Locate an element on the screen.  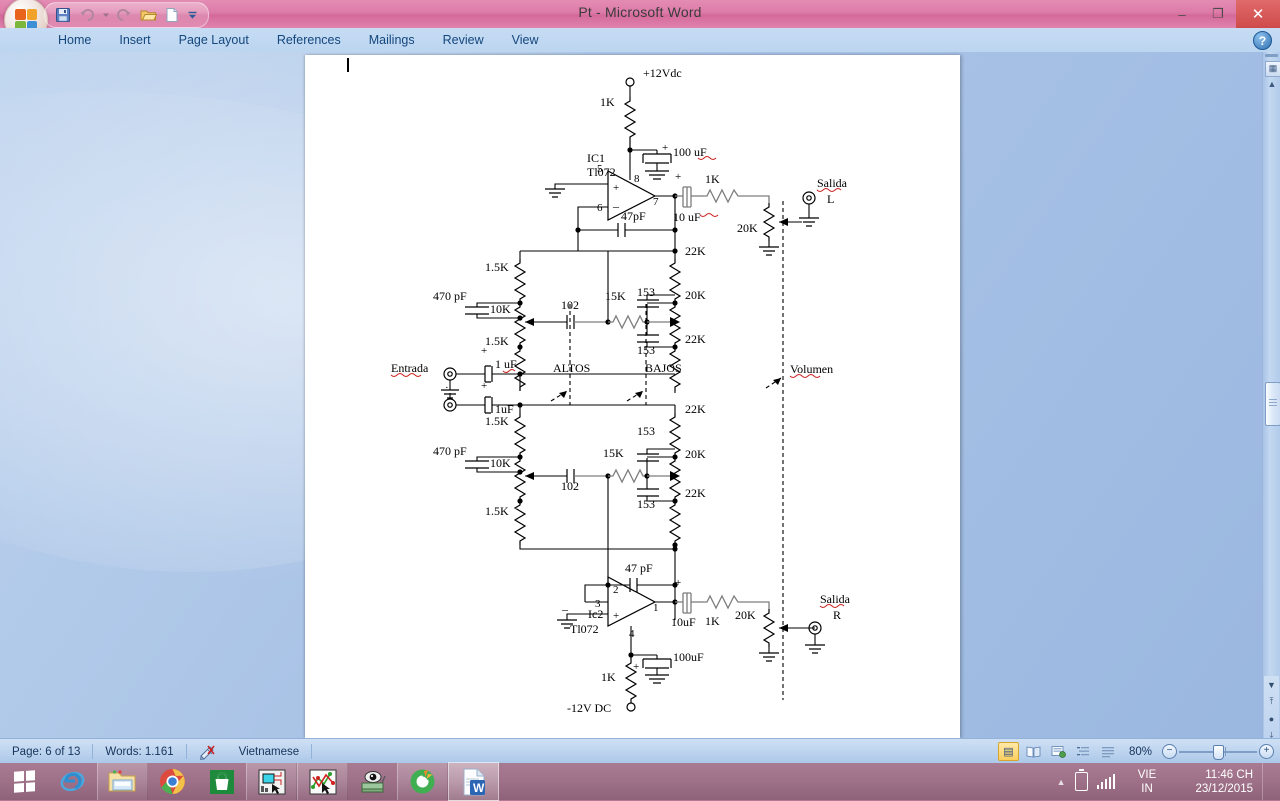
label-ic2-pin2: 2 is located at coordinates (616, 590).